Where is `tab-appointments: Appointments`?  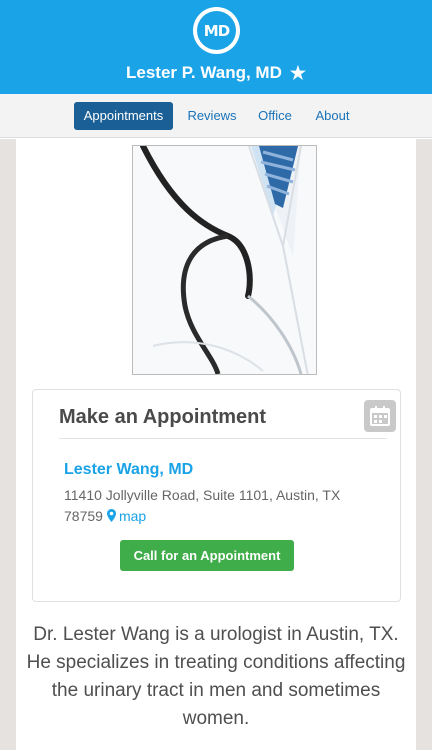 tab-appointments: Appointments is located at coordinates (123, 116).